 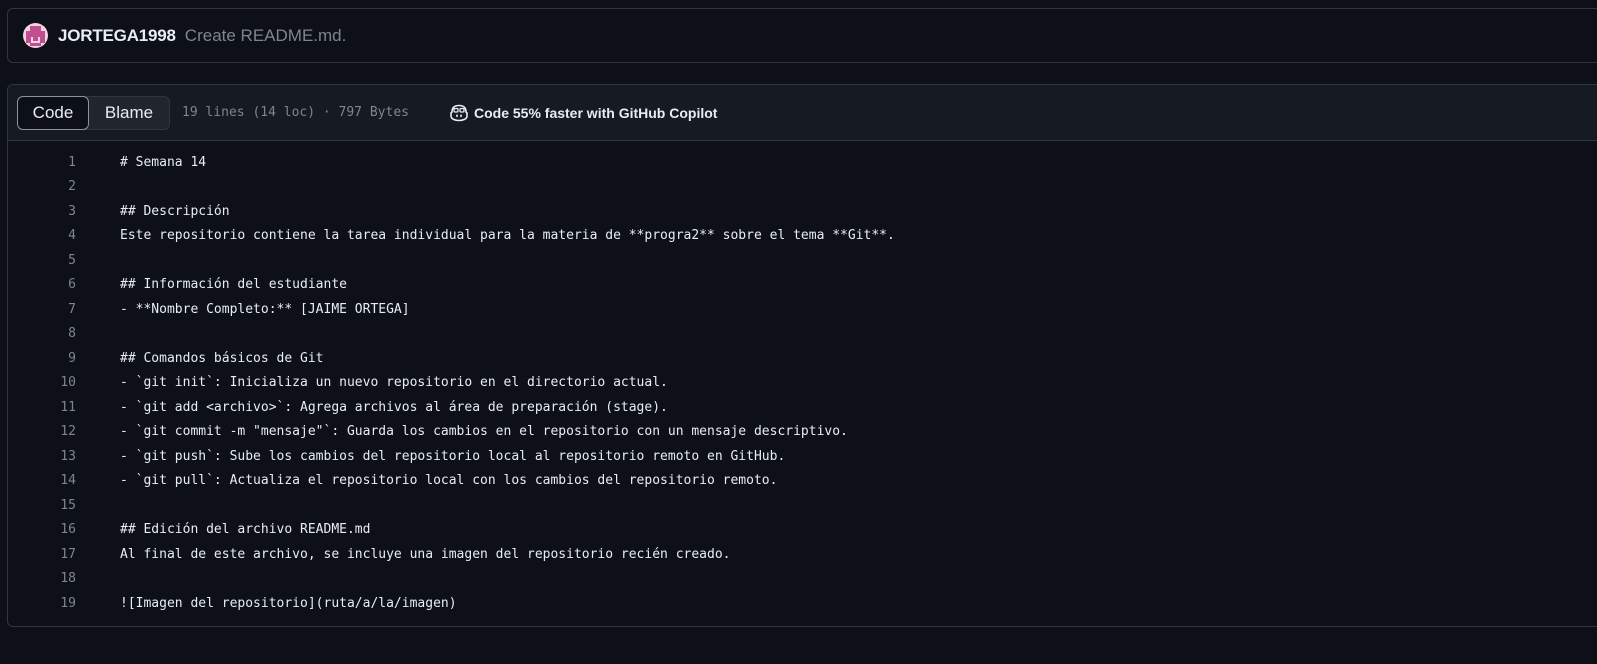 I want to click on line-number: 5, so click(x=42, y=260).